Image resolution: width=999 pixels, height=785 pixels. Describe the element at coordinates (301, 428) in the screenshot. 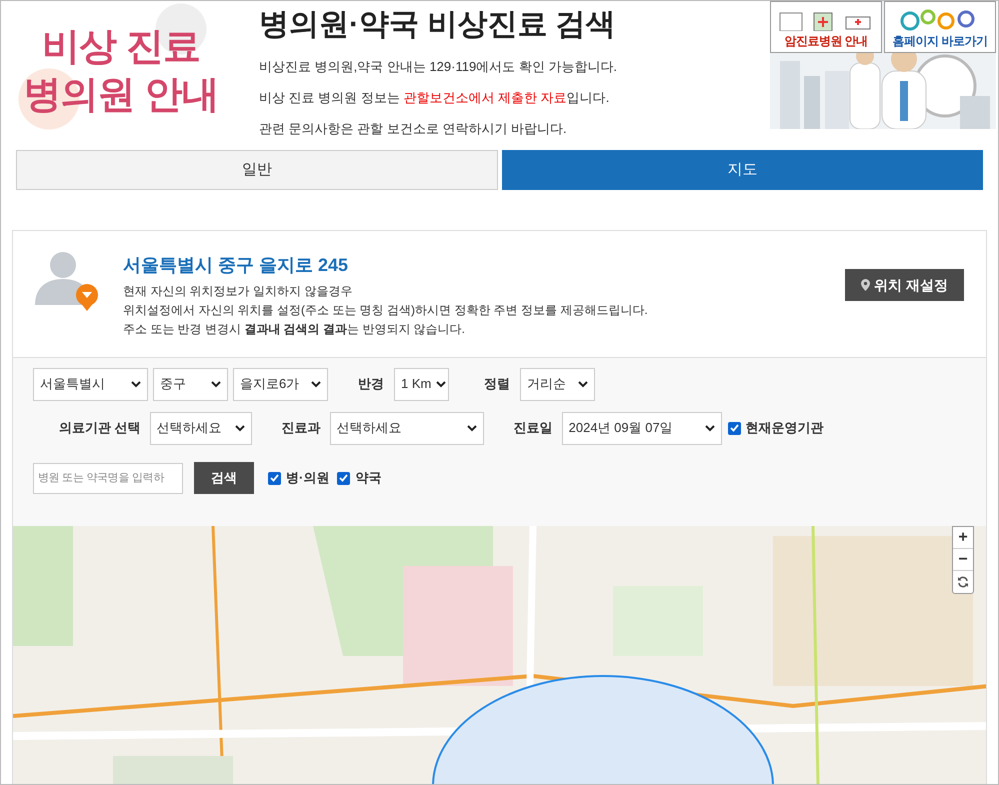

I see `field-label: 진료과` at that location.